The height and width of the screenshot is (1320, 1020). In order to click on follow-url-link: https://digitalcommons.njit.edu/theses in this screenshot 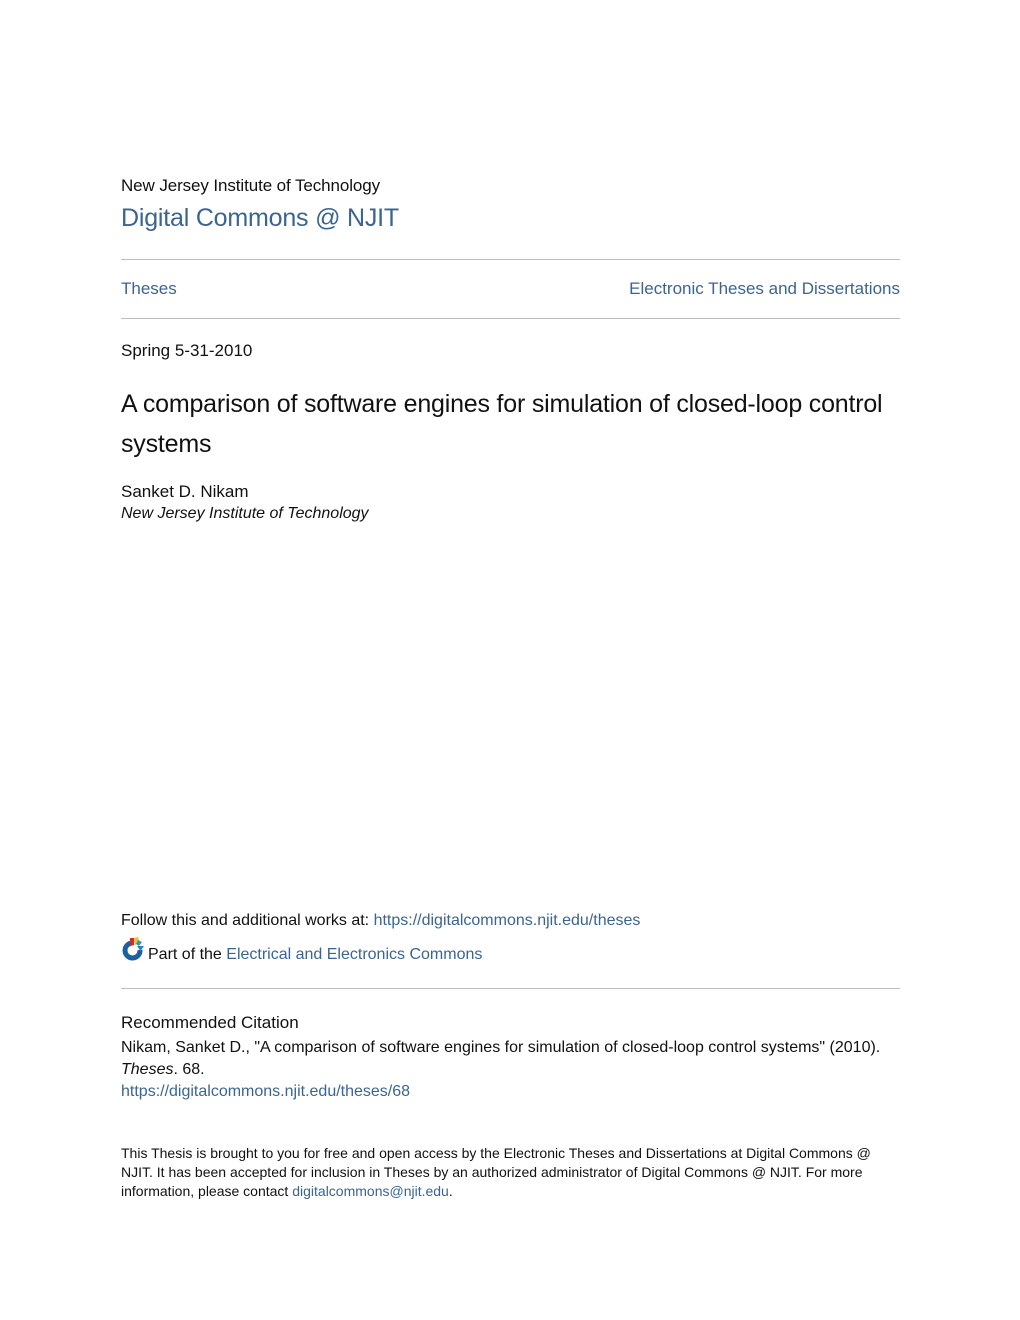, I will do `click(507, 920)`.